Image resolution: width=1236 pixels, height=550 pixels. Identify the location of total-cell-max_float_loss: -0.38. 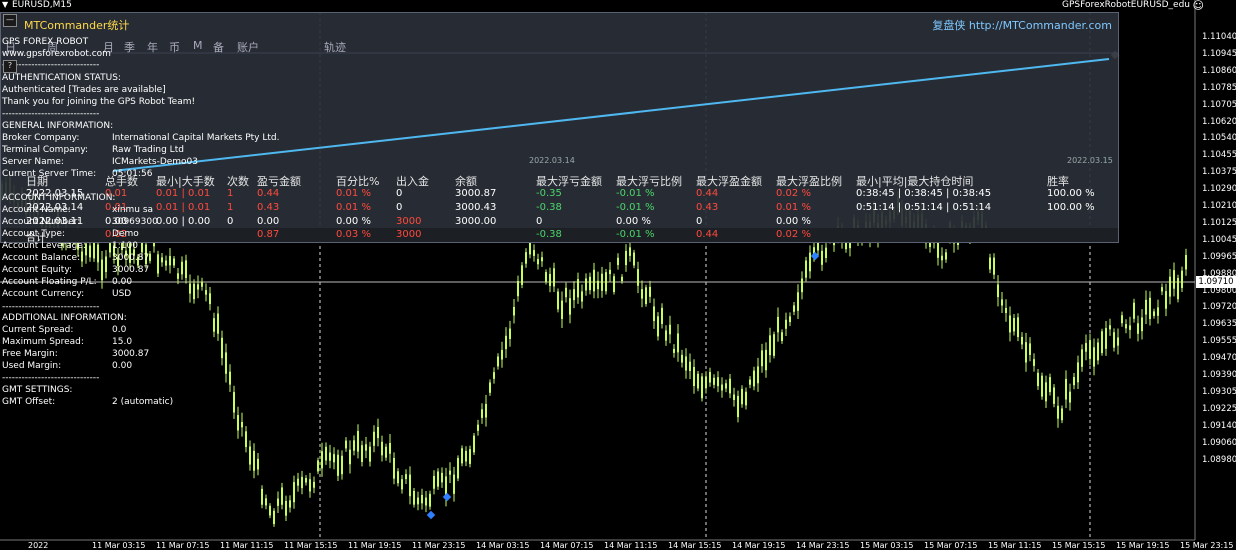
(549, 234).